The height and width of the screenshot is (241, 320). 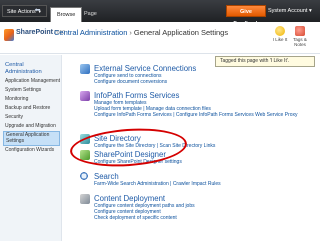 What do you see at coordinates (31, 138) in the screenshot?
I see `nav-item-general-settings: General Application Settings` at bounding box center [31, 138].